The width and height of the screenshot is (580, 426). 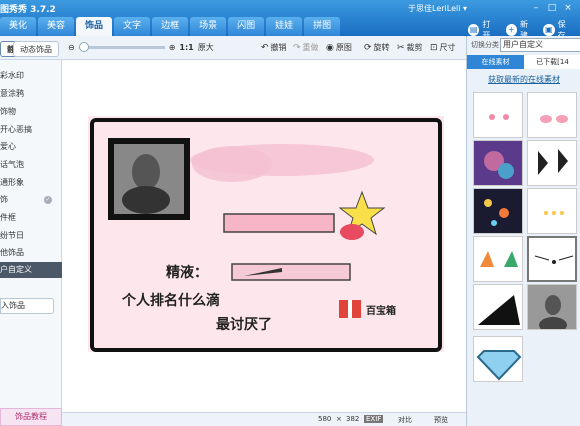 I want to click on sidebar-item: 开心恶搞, so click(x=31, y=130).